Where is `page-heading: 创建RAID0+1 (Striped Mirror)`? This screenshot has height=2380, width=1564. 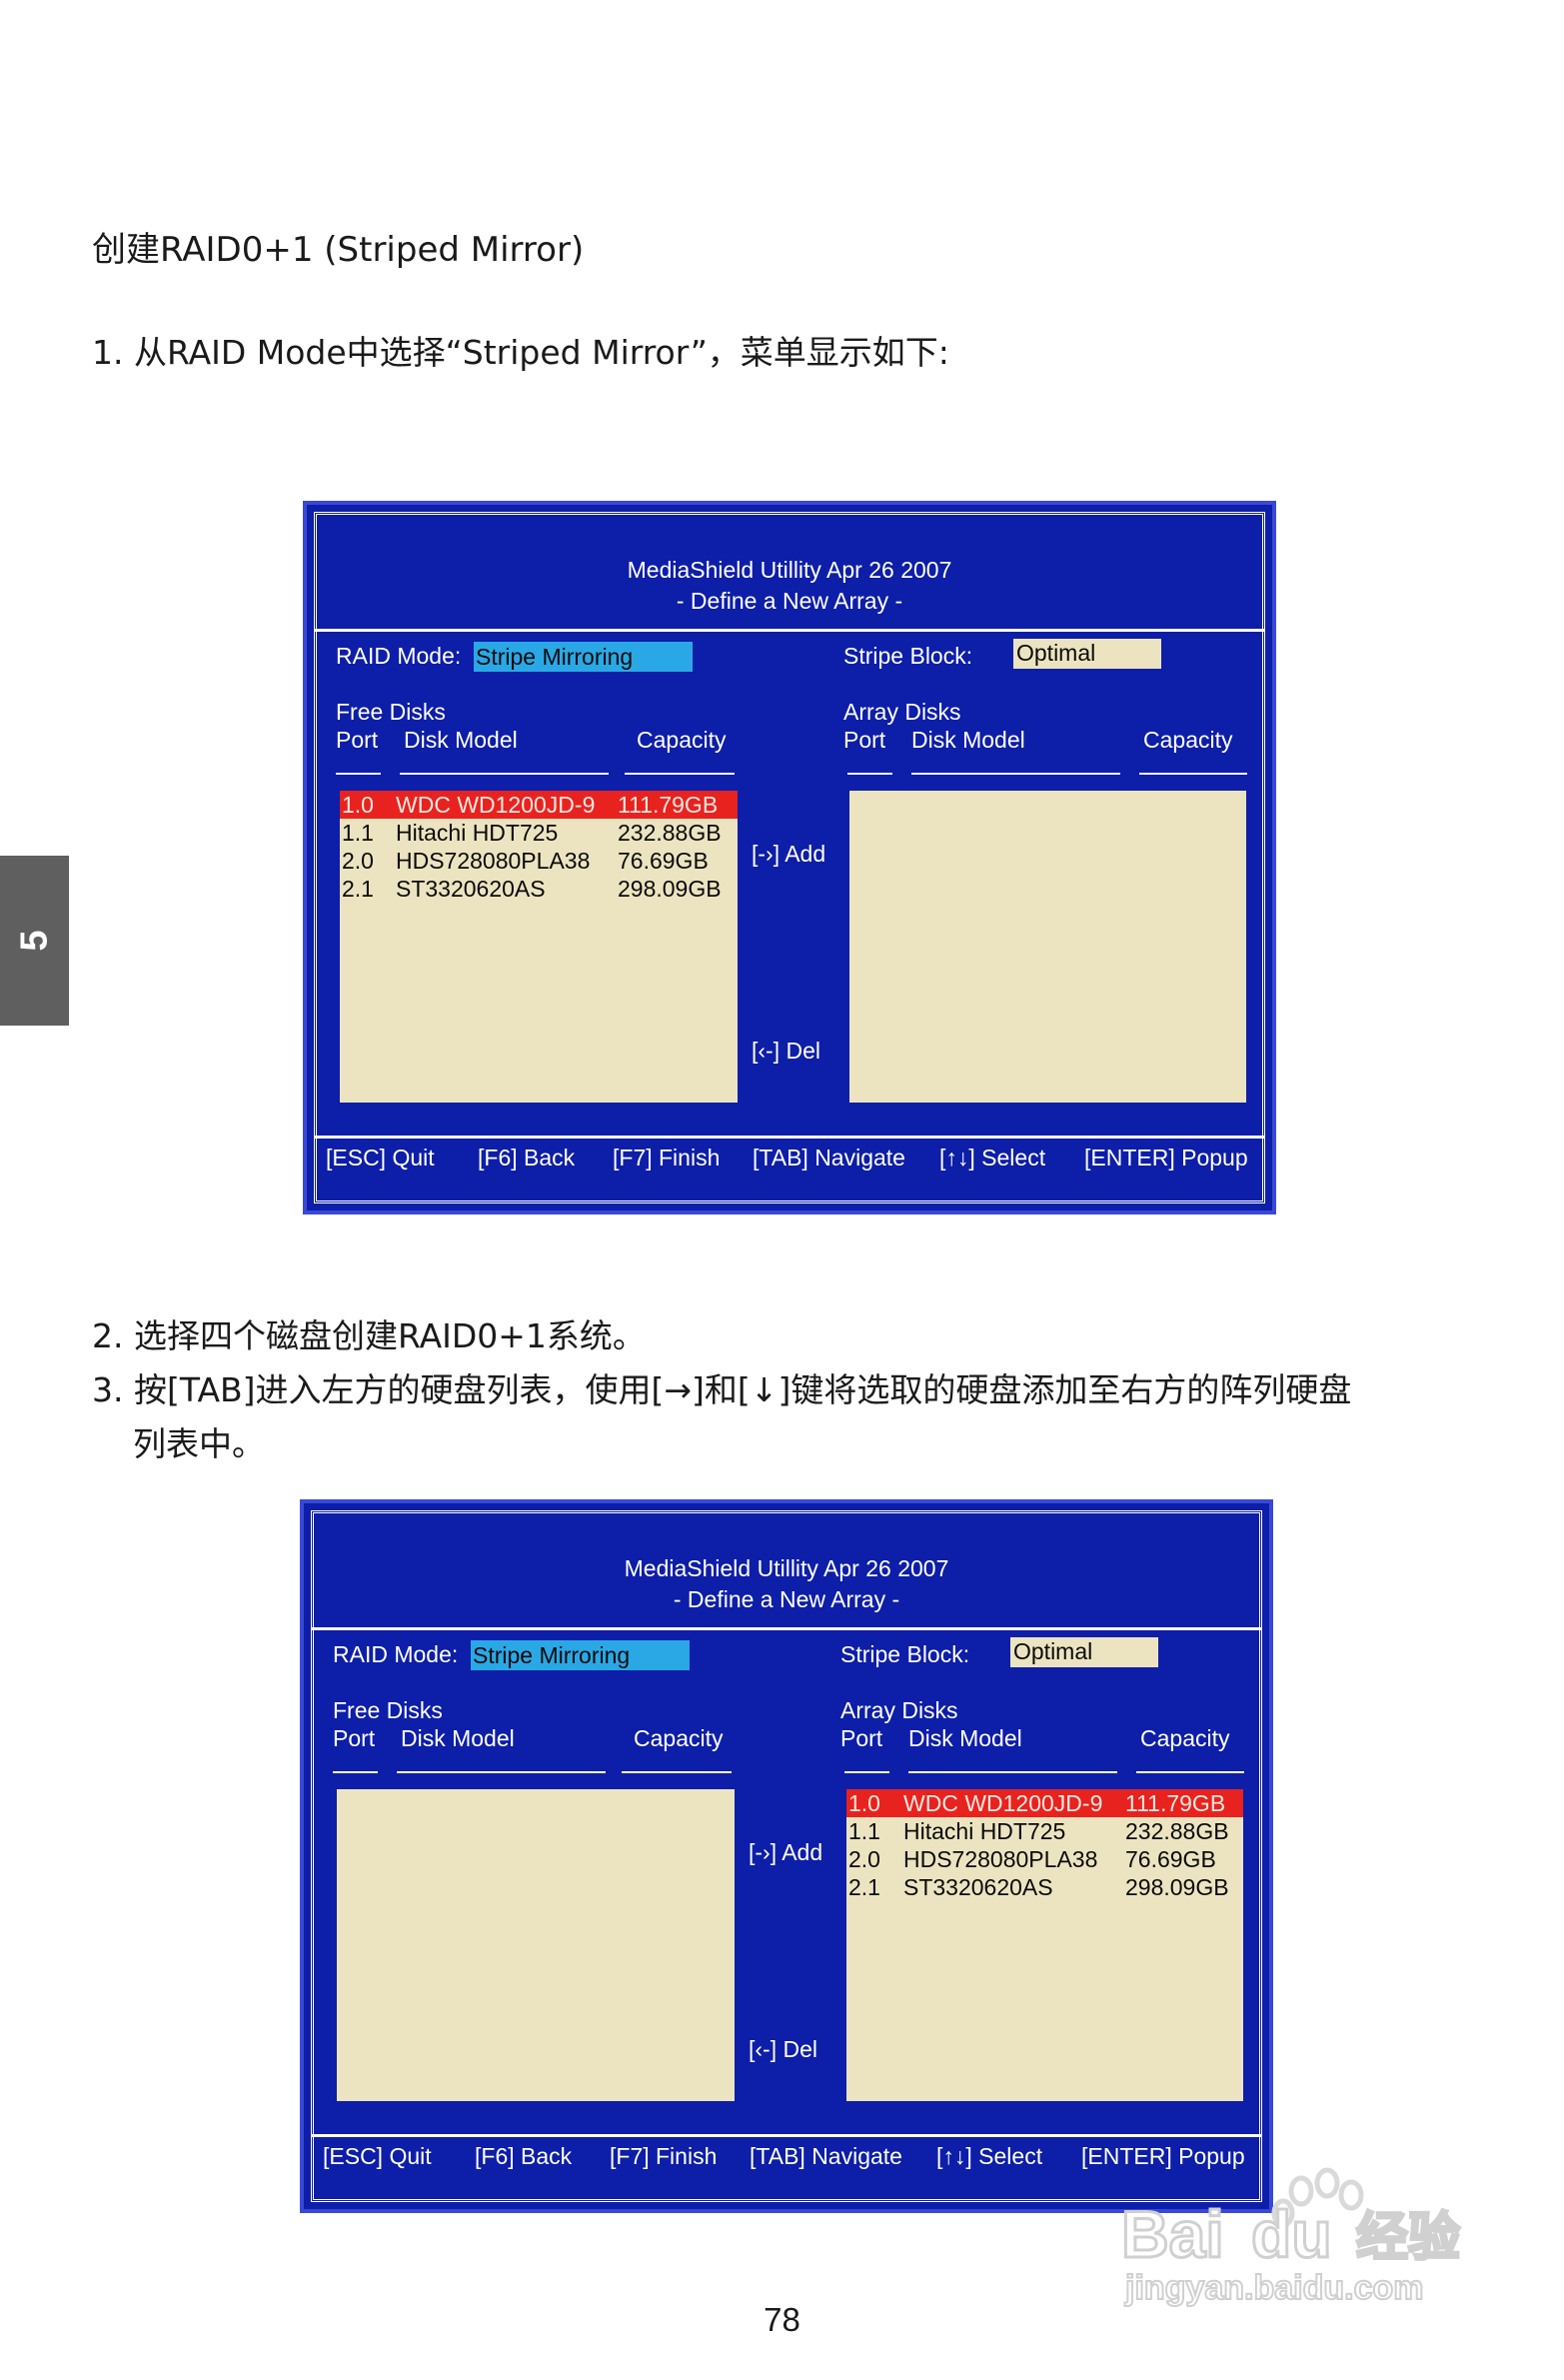
page-heading: 创建RAID0+1 (Striped Mirror) is located at coordinates (338, 250).